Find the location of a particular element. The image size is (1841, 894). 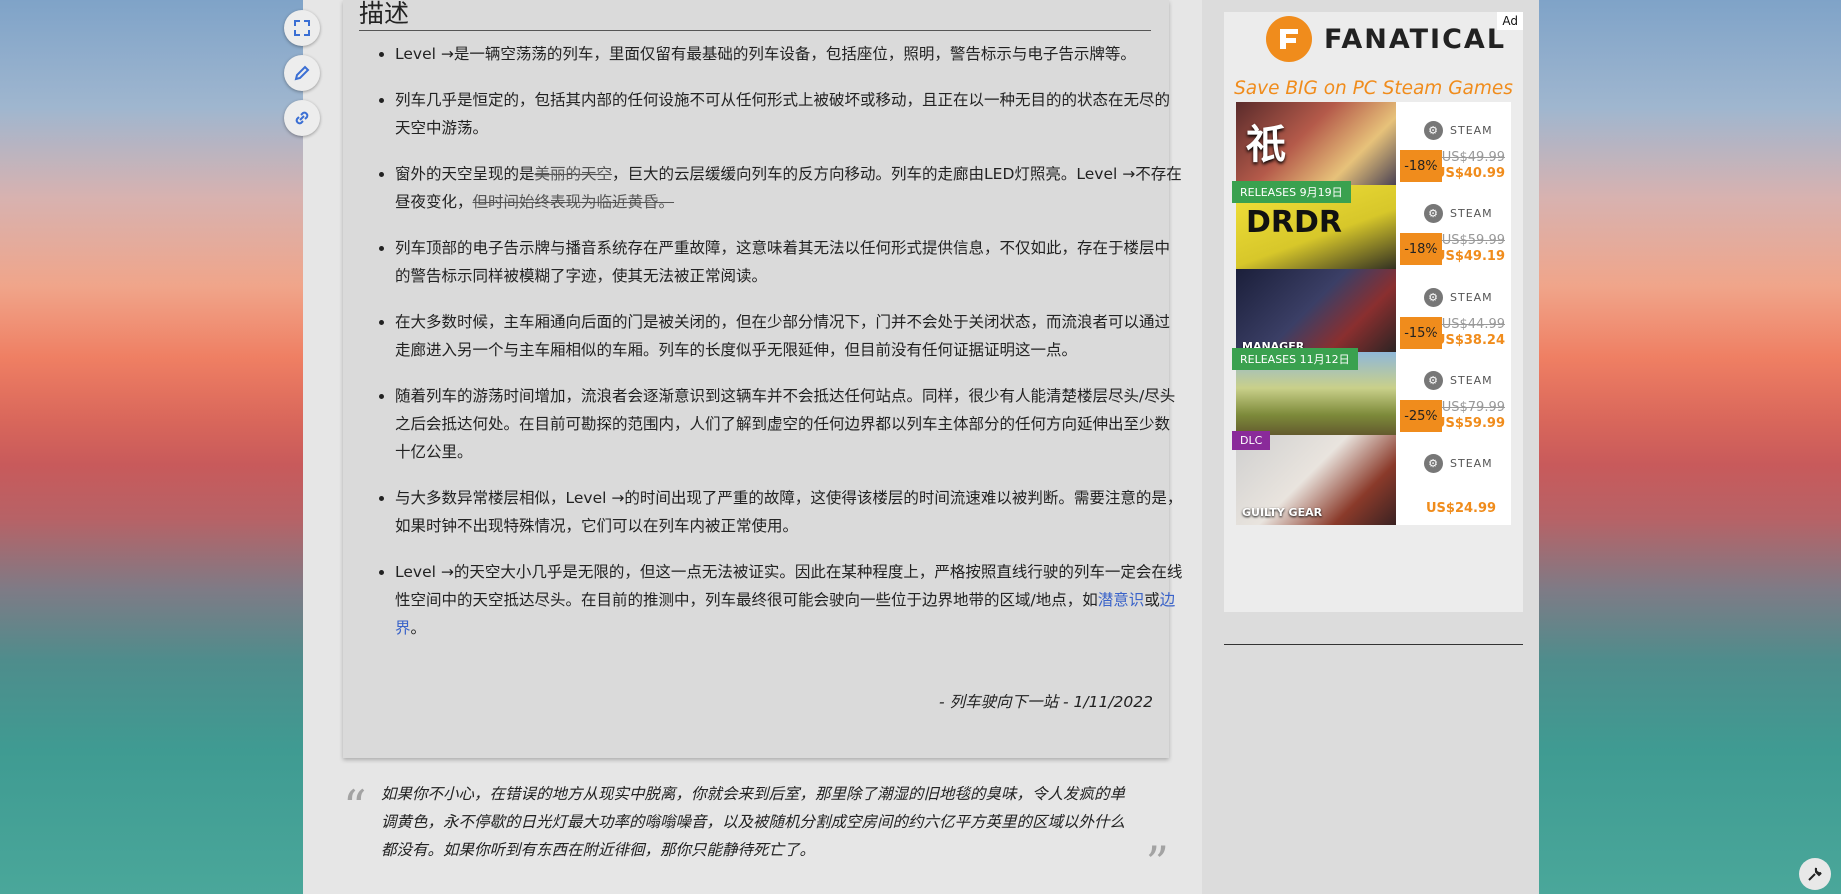

original-price: US$44.99 is located at coordinates (1473, 324).